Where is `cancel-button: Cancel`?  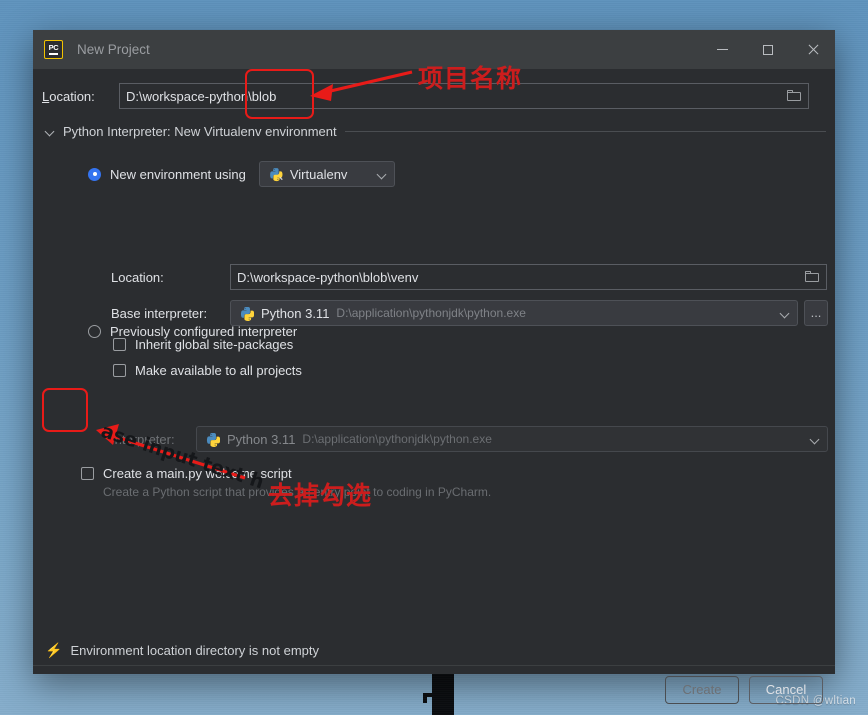
cancel-button: Cancel is located at coordinates (786, 689).